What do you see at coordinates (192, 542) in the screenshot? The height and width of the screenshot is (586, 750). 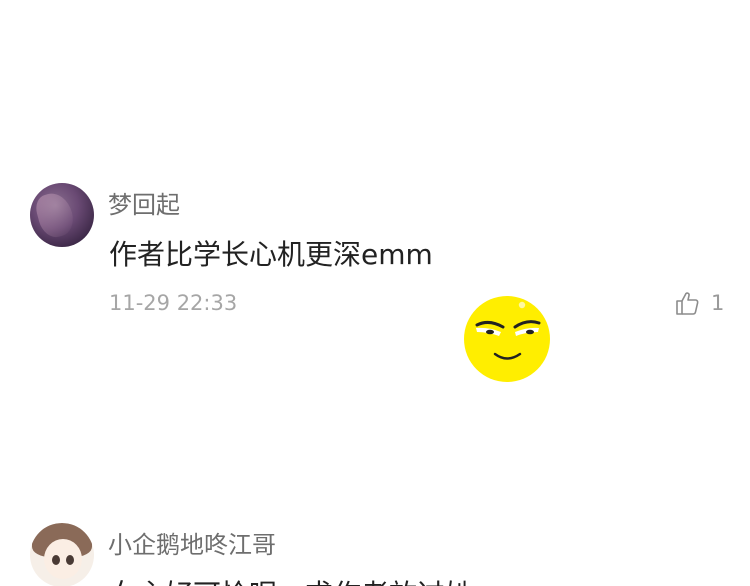 I see `username: 小企鹅地咚江哥` at bounding box center [192, 542].